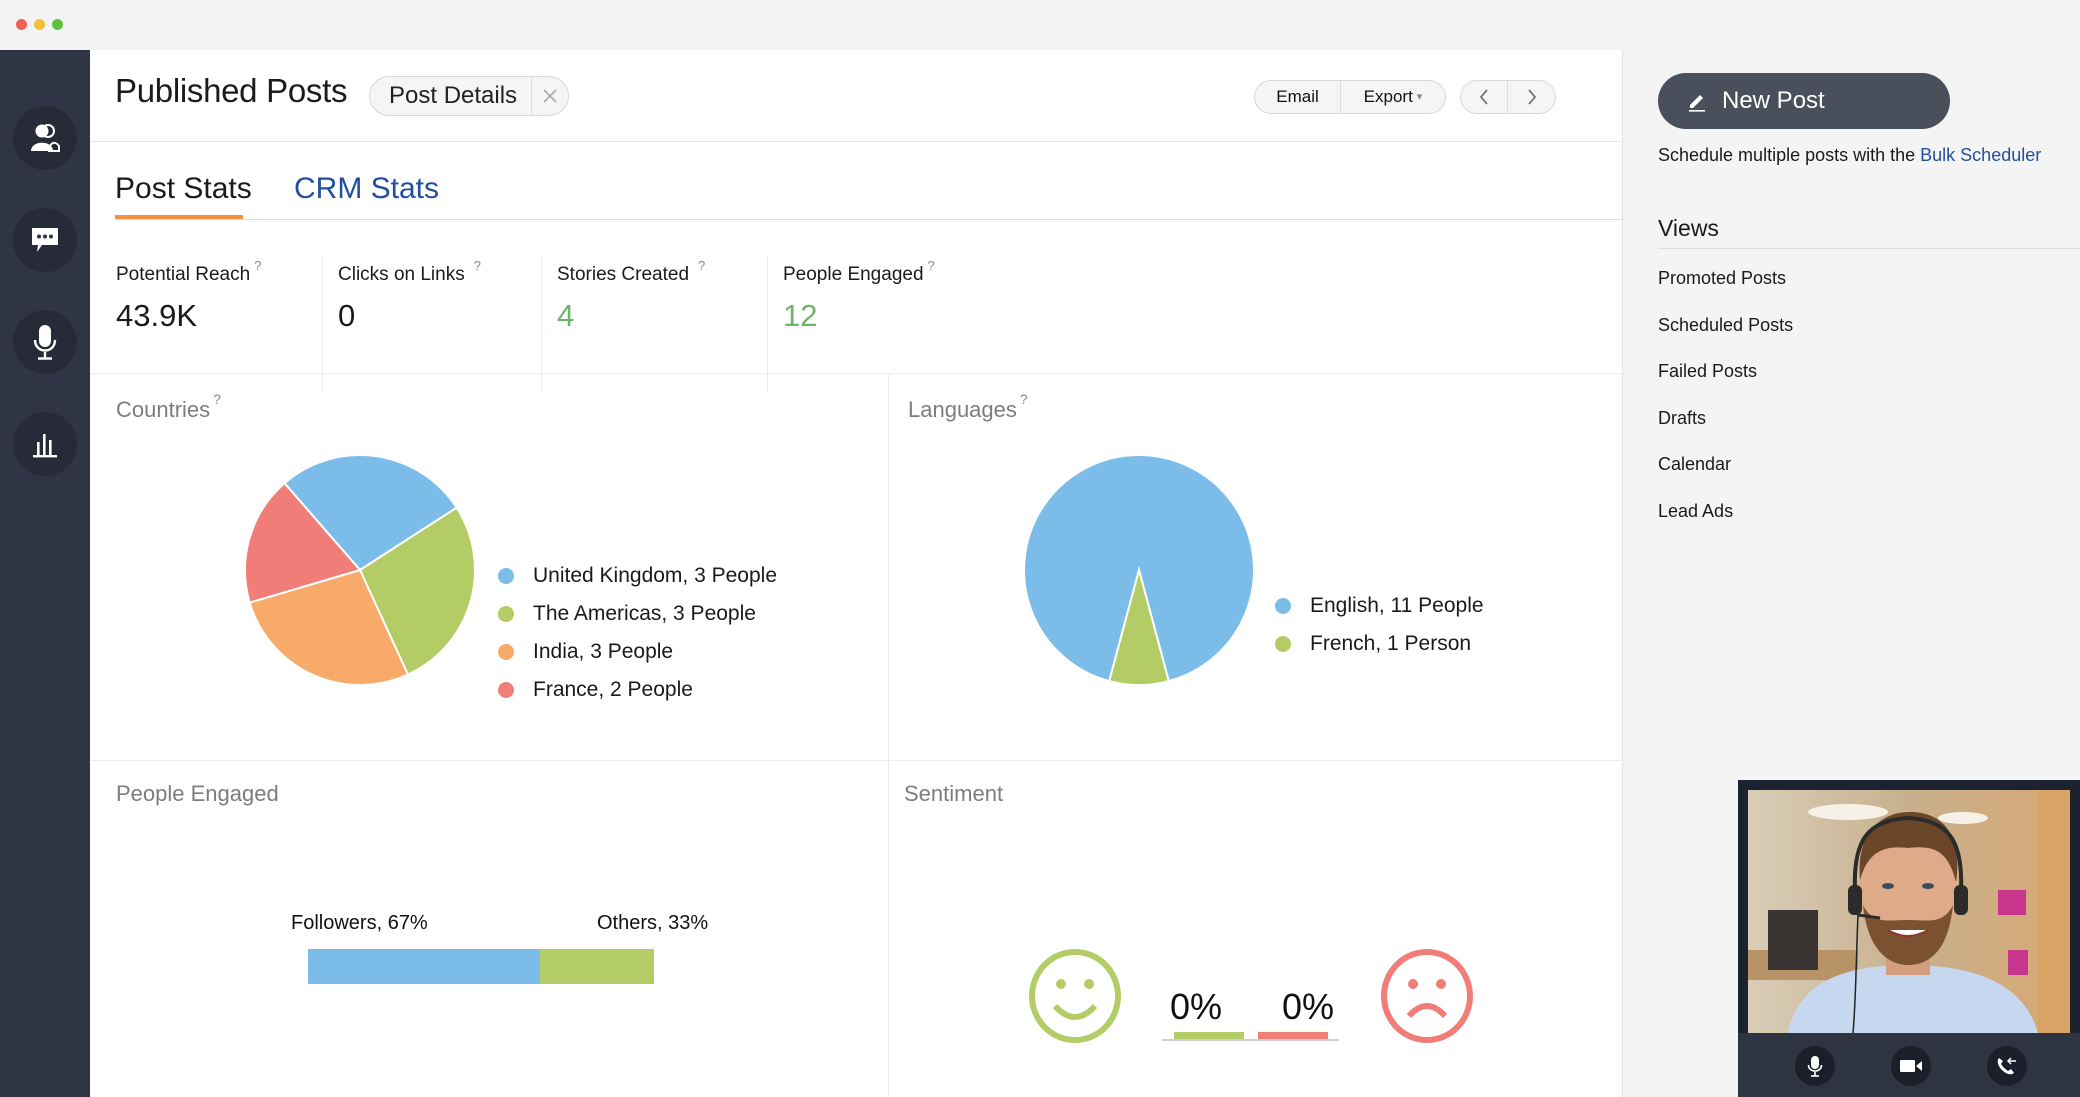 The width and height of the screenshot is (2080, 1097). I want to click on close-icon, so click(550, 96).